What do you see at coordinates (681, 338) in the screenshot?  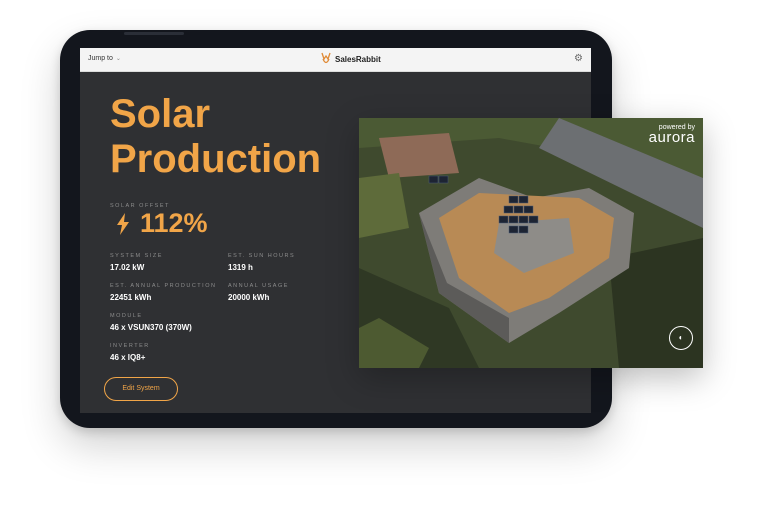 I see `compass-icon: ◐` at bounding box center [681, 338].